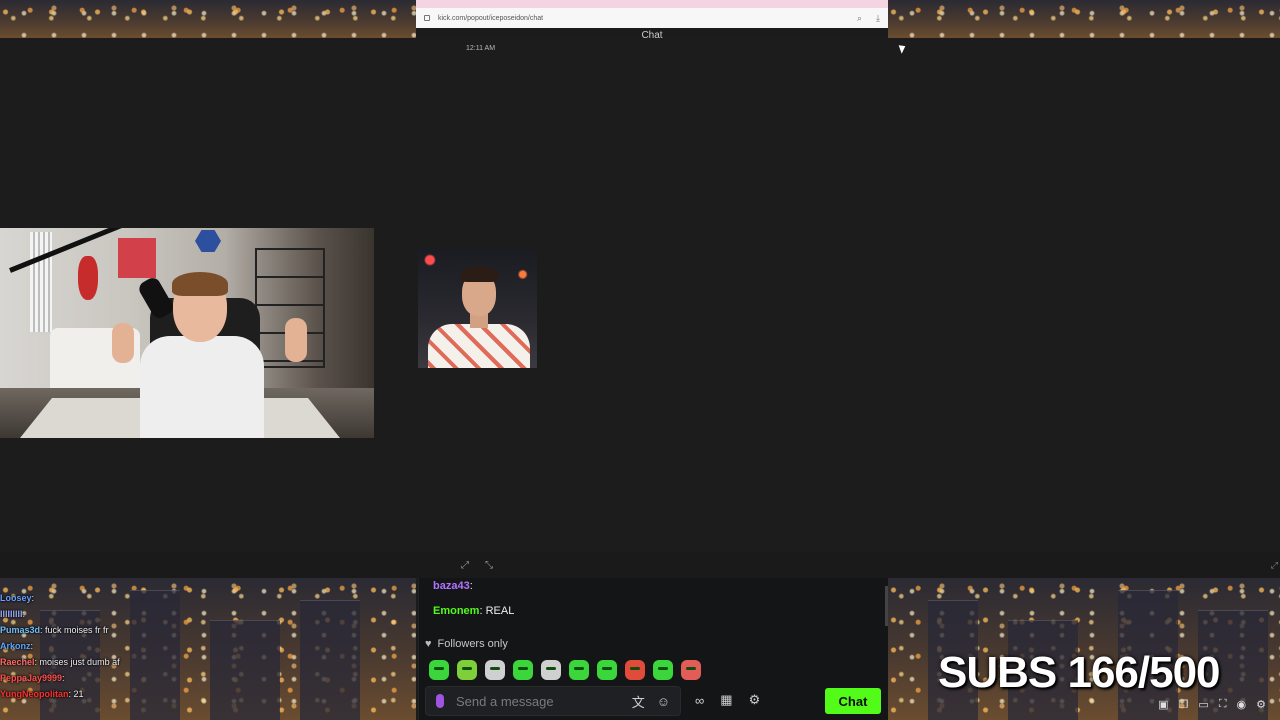 The image size is (1280, 720). Describe the element at coordinates (123, 343) in the screenshot. I see `streamer-hand-left` at that location.